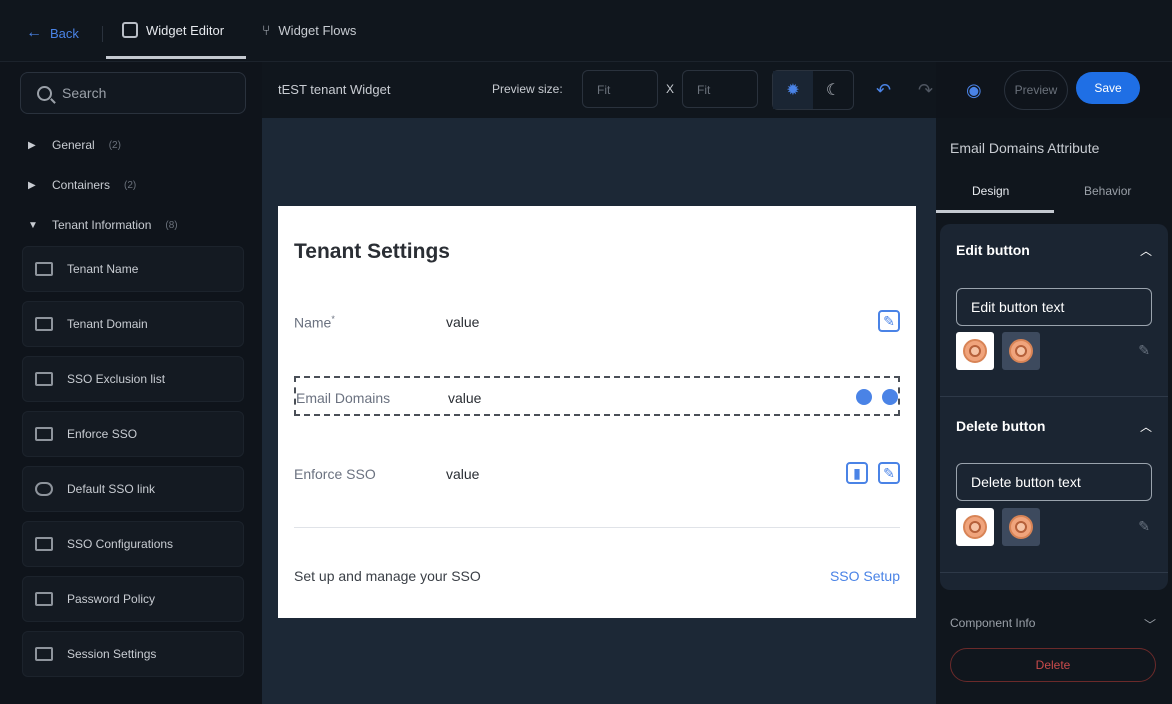 This screenshot has width=1172, height=704. Describe the element at coordinates (372, 251) in the screenshot. I see `card-title: Tenant Settings` at that location.